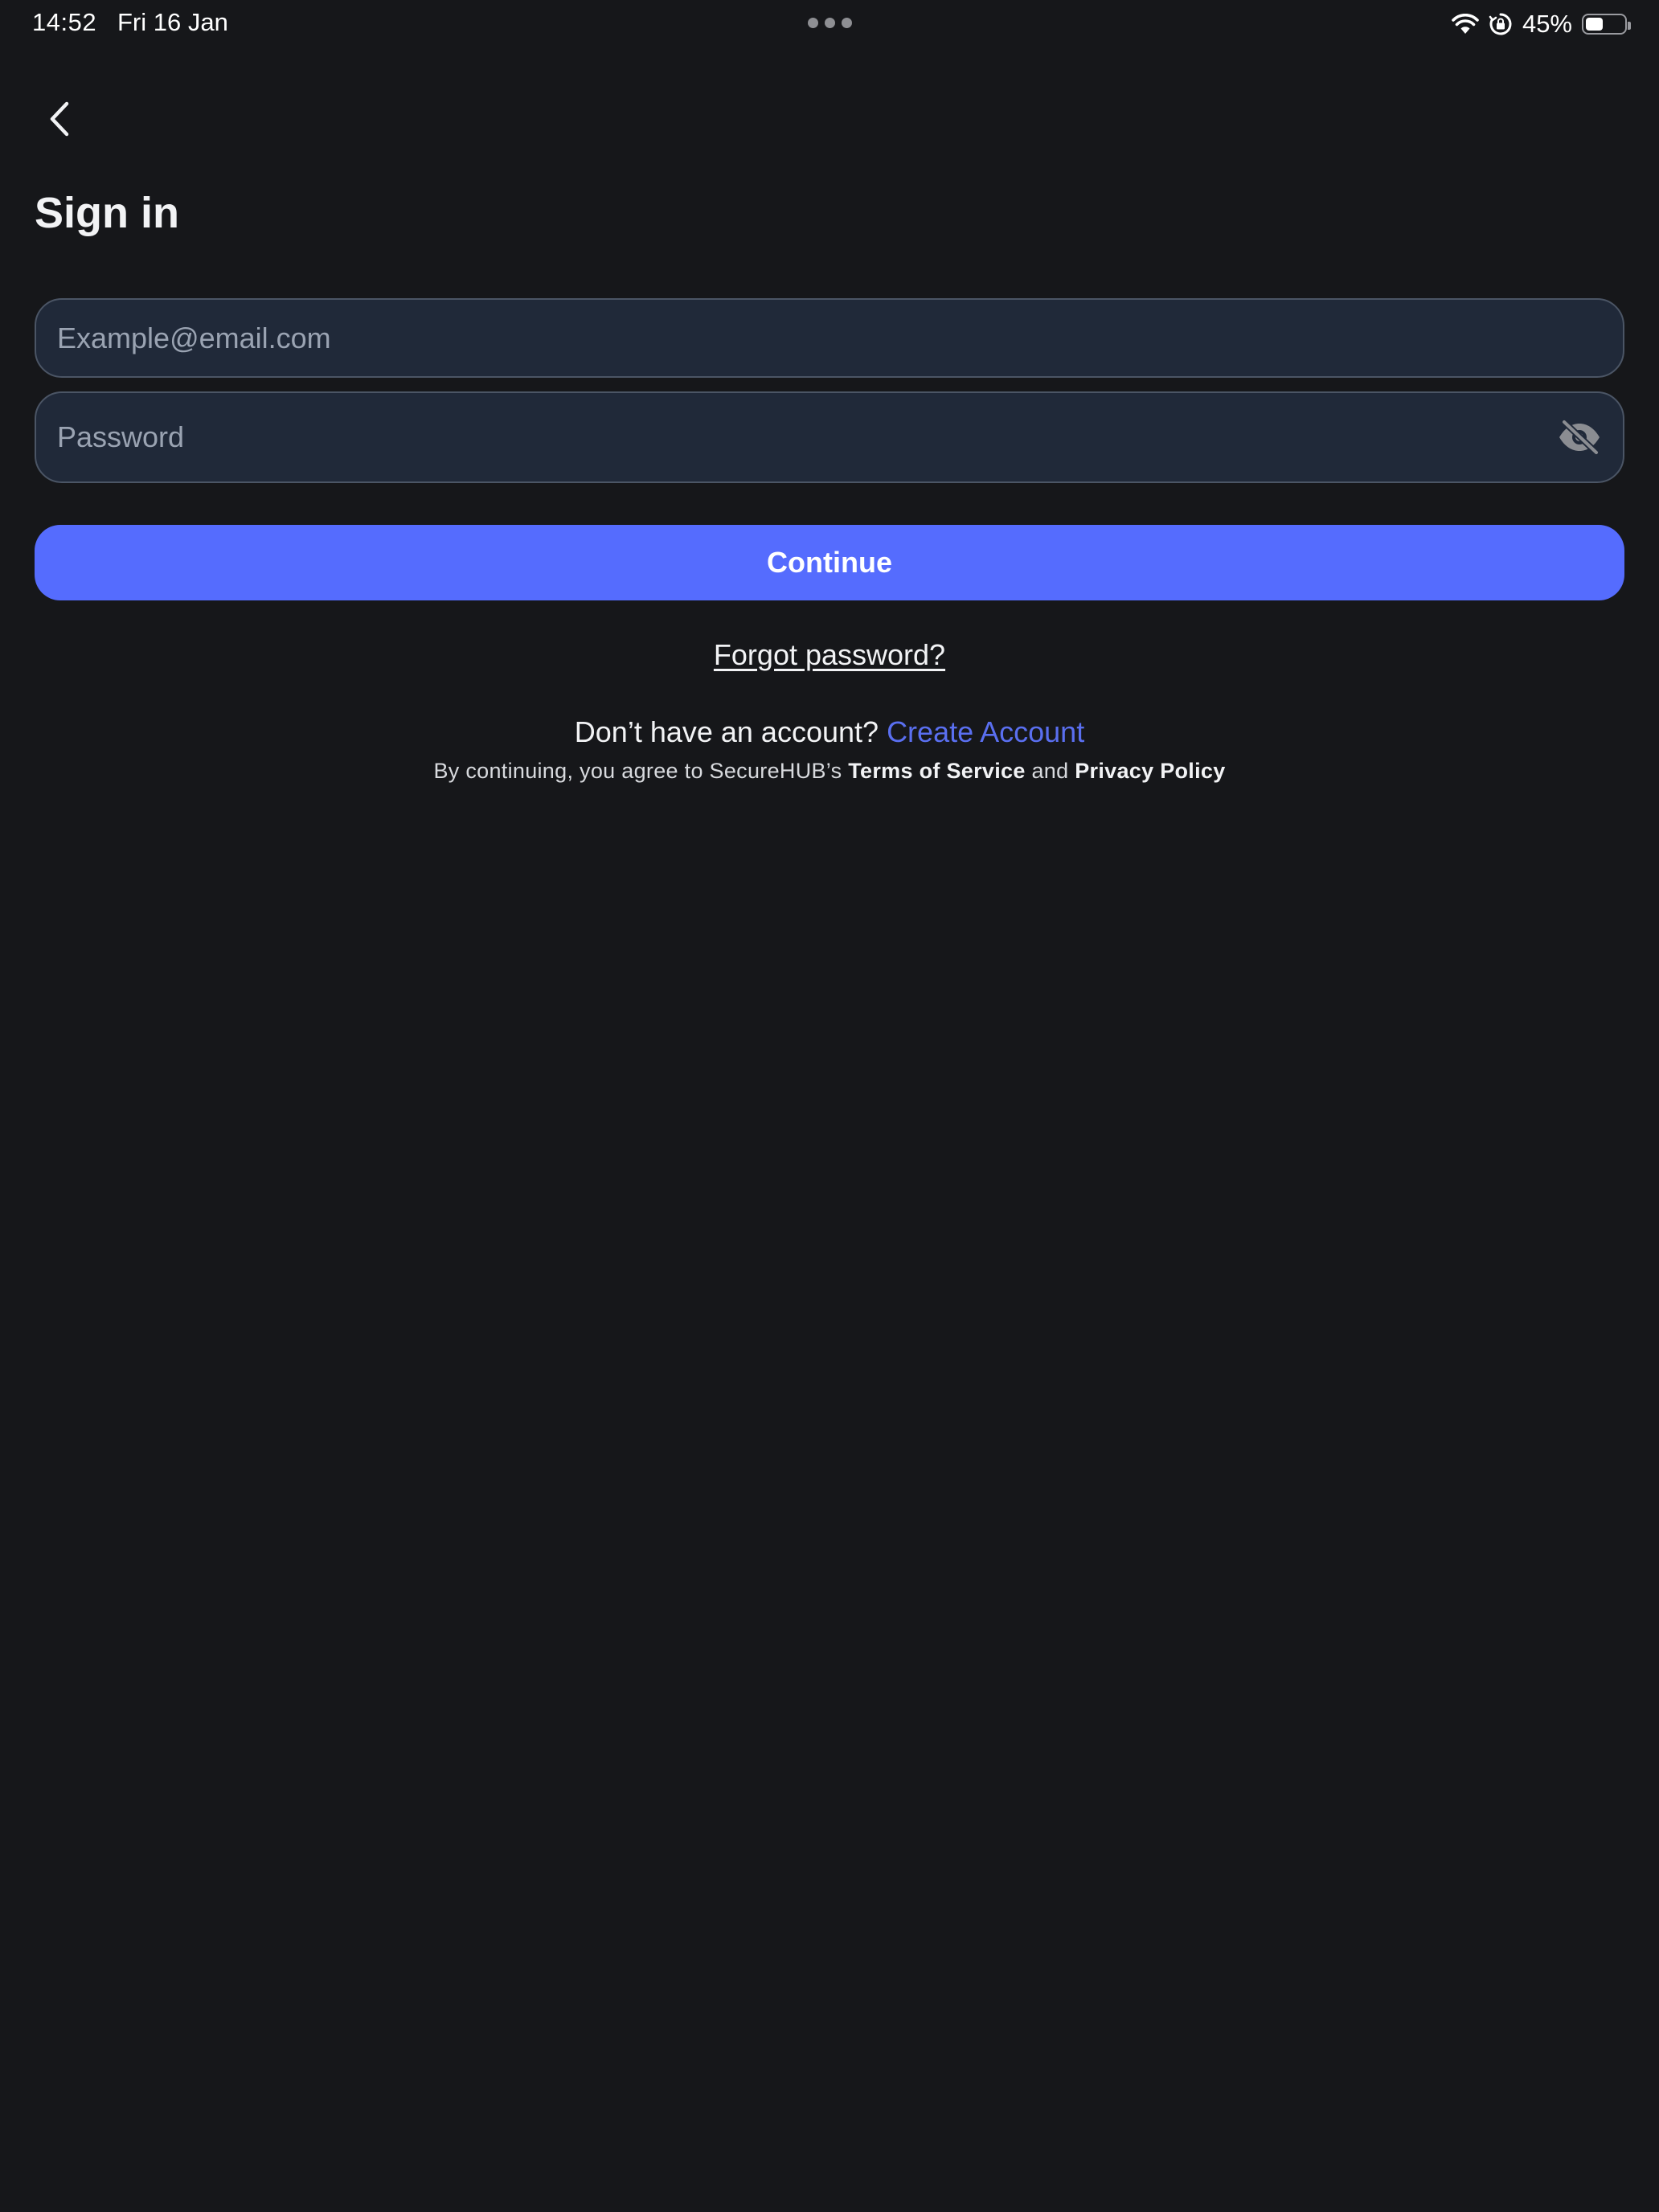  Describe the element at coordinates (637, 771) in the screenshot. I see `legal-prefix: By continuing, you agree to SecureHUB’s` at that location.